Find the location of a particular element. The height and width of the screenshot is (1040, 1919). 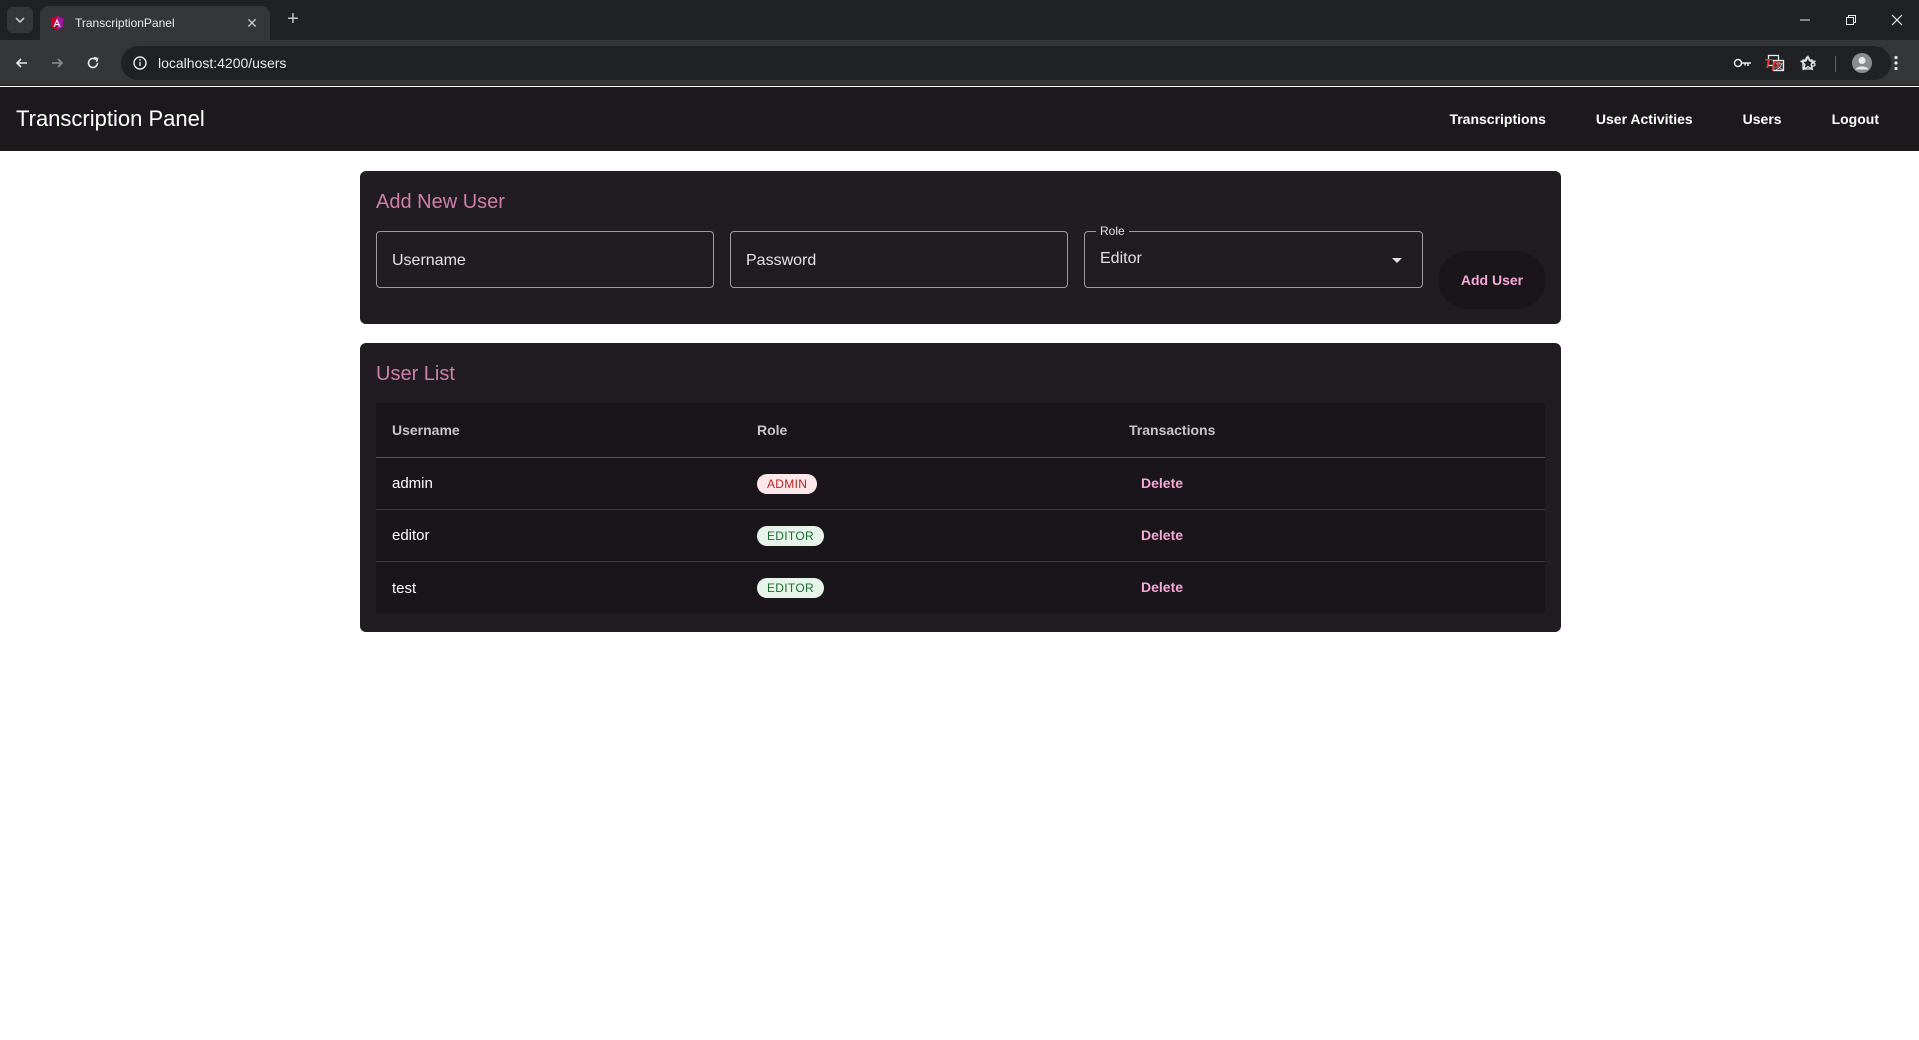

col-transactions: Transactions is located at coordinates (1172, 430).